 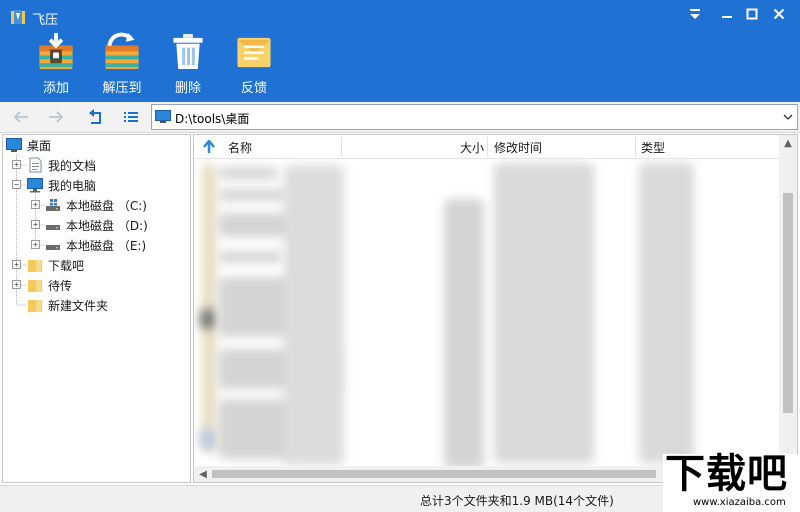 What do you see at coordinates (72, 185) in the screenshot?
I see `tree-item-label: 我的电脑` at bounding box center [72, 185].